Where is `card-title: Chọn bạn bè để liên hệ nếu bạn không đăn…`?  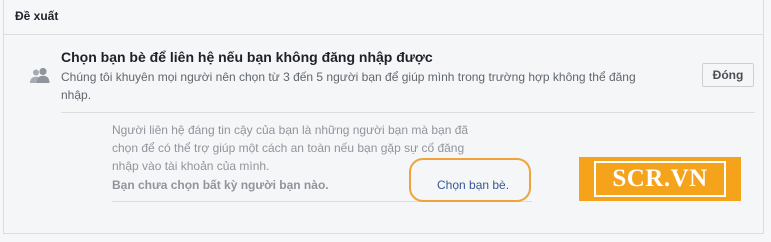
card-title: Chọn bạn bè để liên hệ nếu bạn không đăn… is located at coordinates (247, 57).